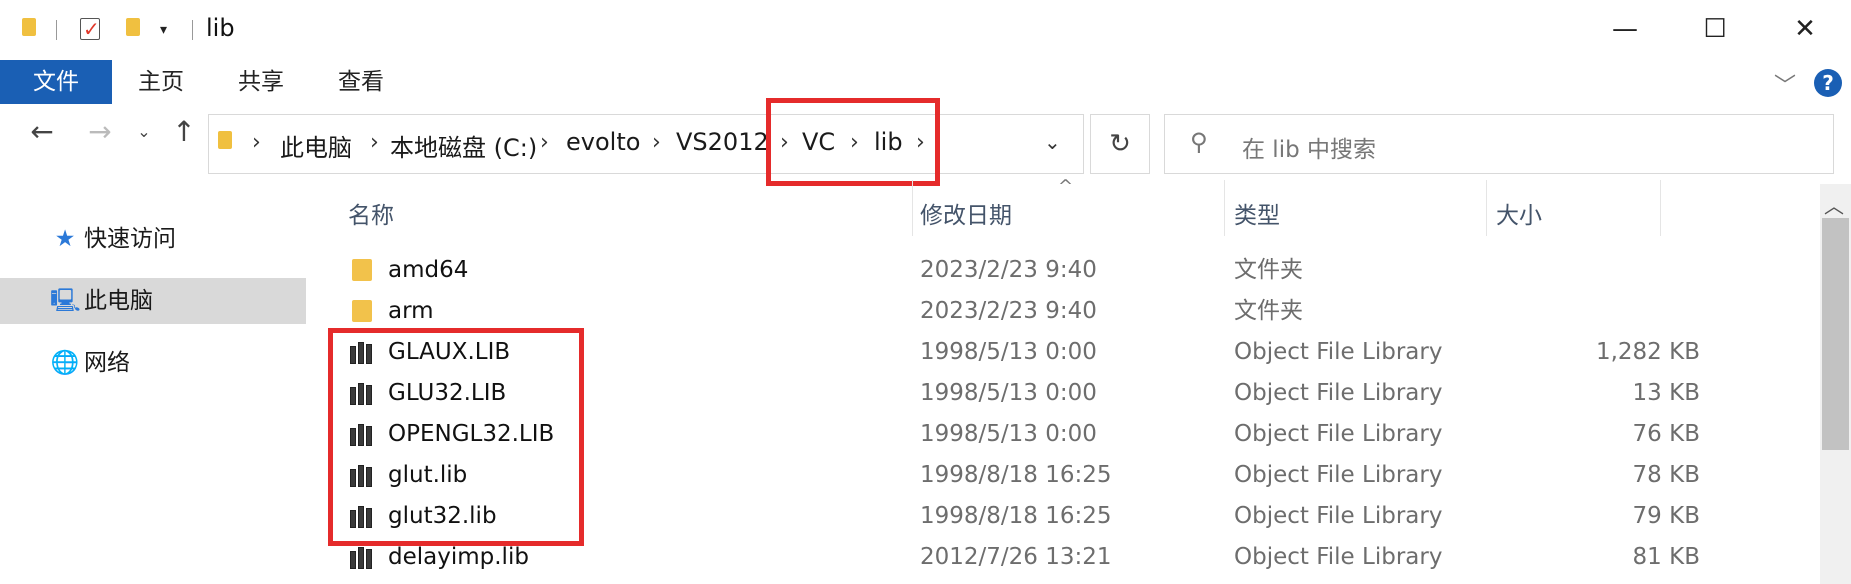 The height and width of the screenshot is (584, 1851). Describe the element at coordinates (371, 213) in the screenshot. I see `column-header-name: 名称` at that location.